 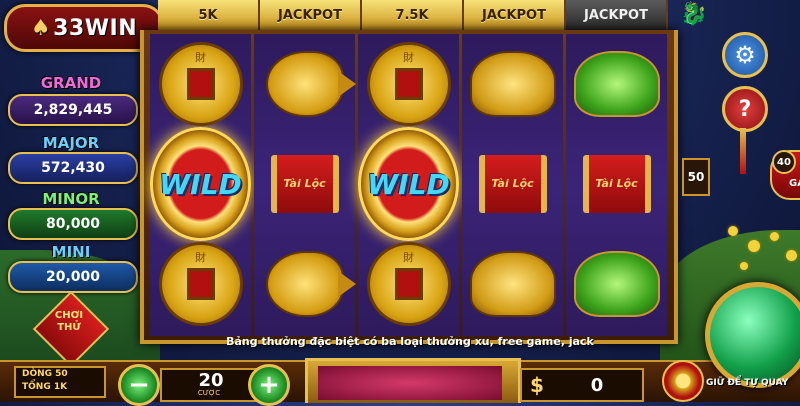 I want to click on jackpot-minor-label: MINOR, so click(x=71, y=199).